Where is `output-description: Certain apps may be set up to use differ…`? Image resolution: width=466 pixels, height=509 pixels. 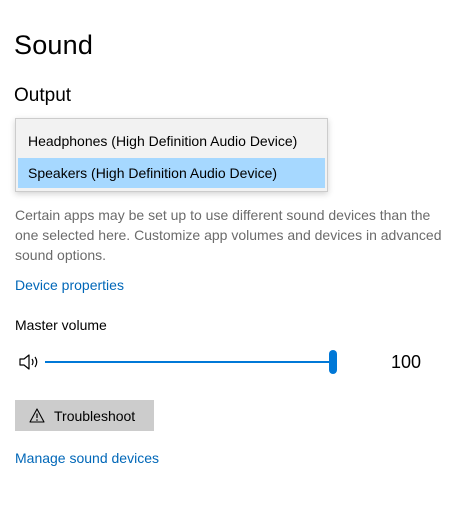
output-description: Certain apps may be set up to use differ… is located at coordinates (228, 235).